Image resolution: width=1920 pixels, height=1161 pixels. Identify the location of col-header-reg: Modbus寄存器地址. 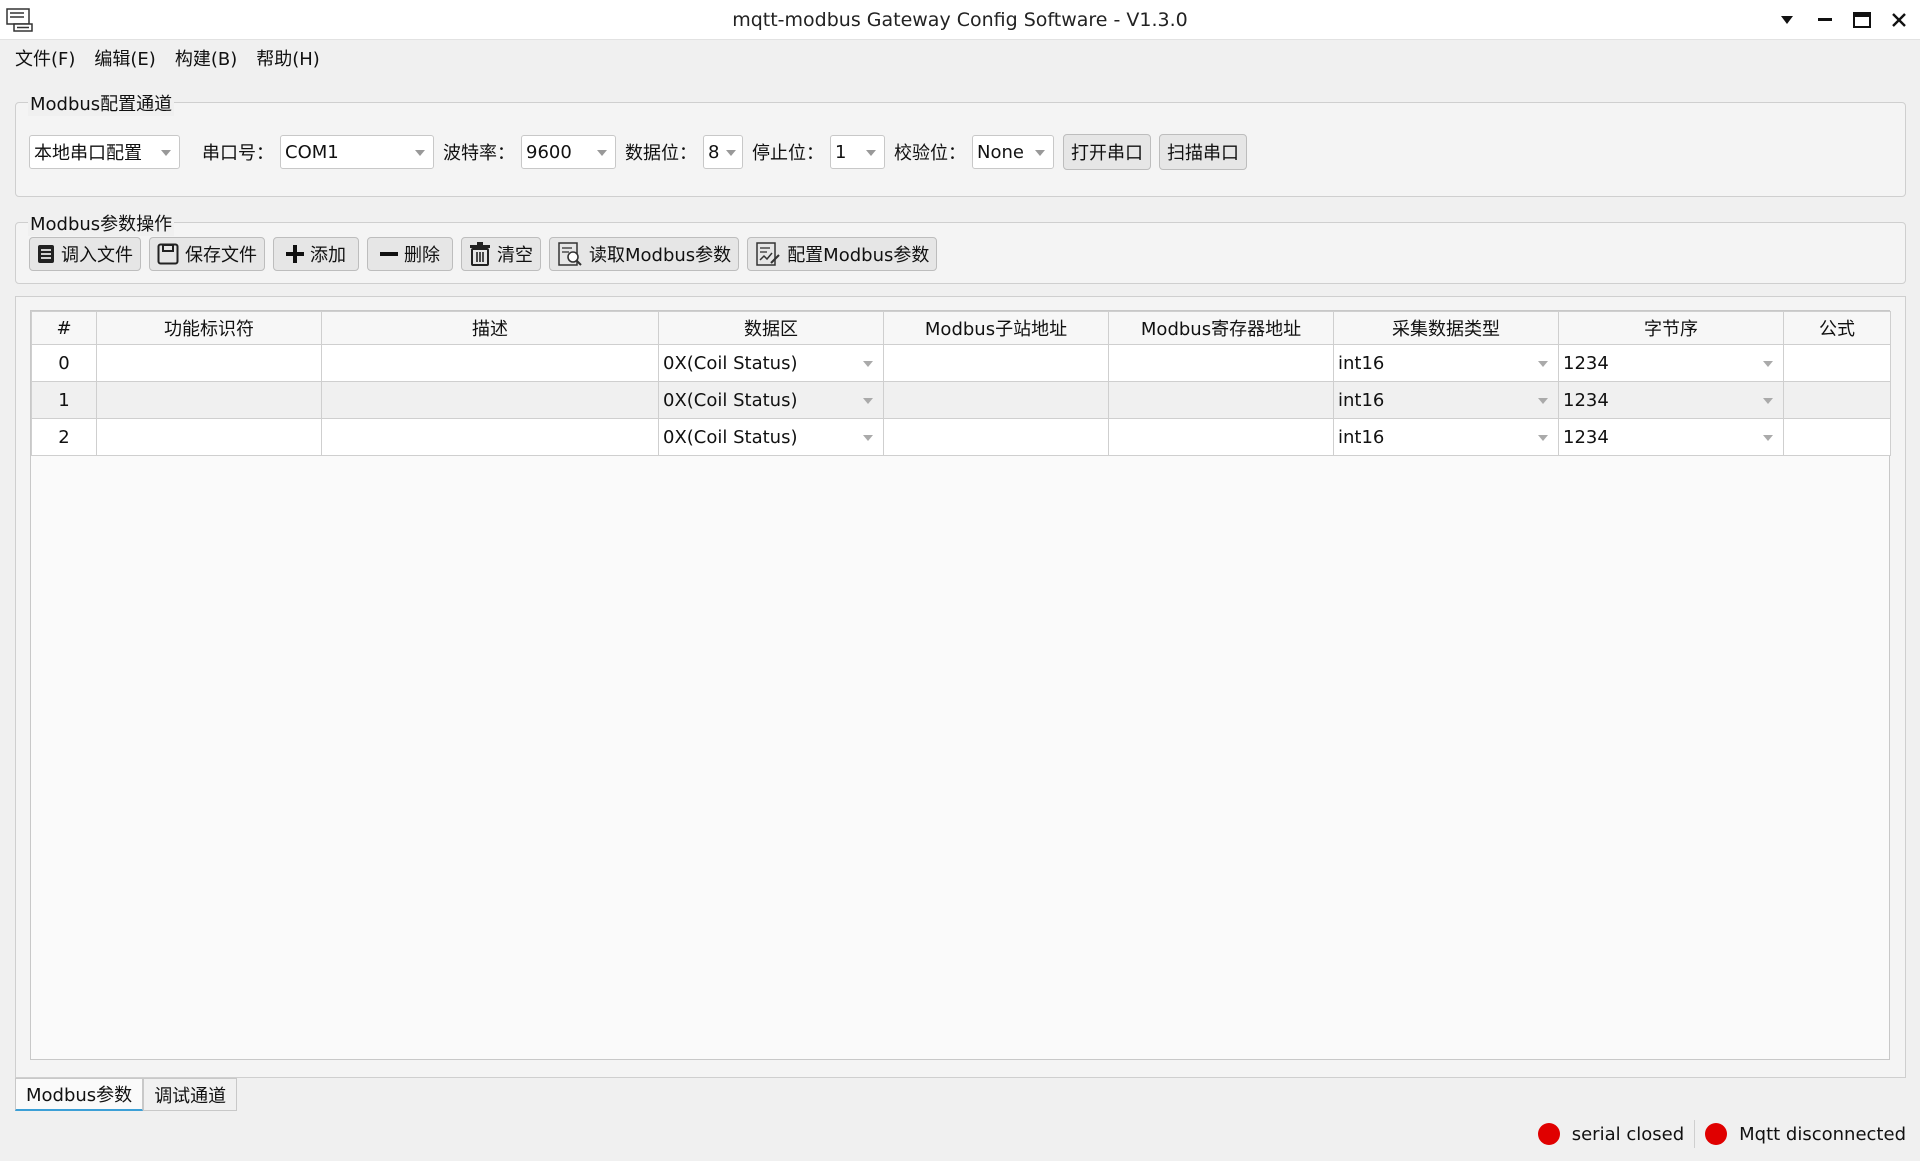
(1221, 328).